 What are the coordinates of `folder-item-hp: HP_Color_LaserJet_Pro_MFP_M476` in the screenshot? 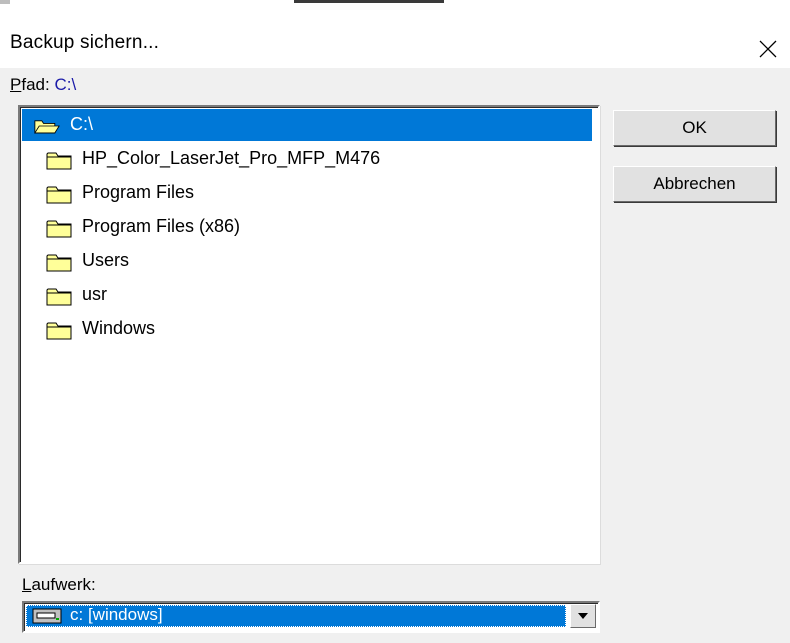 It's located at (307, 159).